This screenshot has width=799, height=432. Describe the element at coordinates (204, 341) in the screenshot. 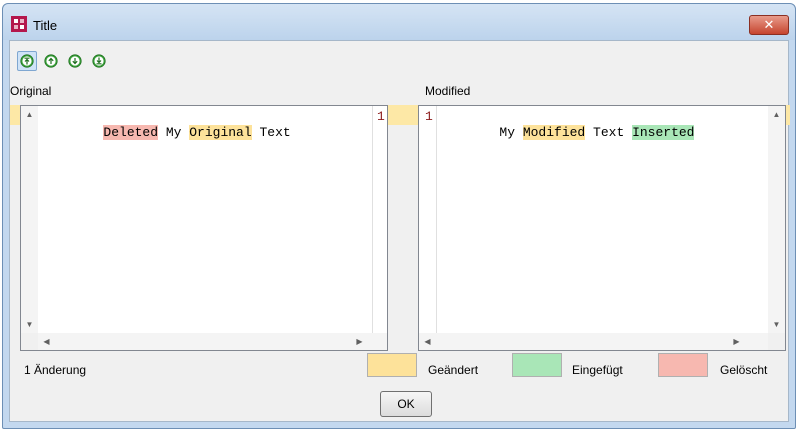

I see `original-horizontal-scrollbar: ◀ ▶` at that location.